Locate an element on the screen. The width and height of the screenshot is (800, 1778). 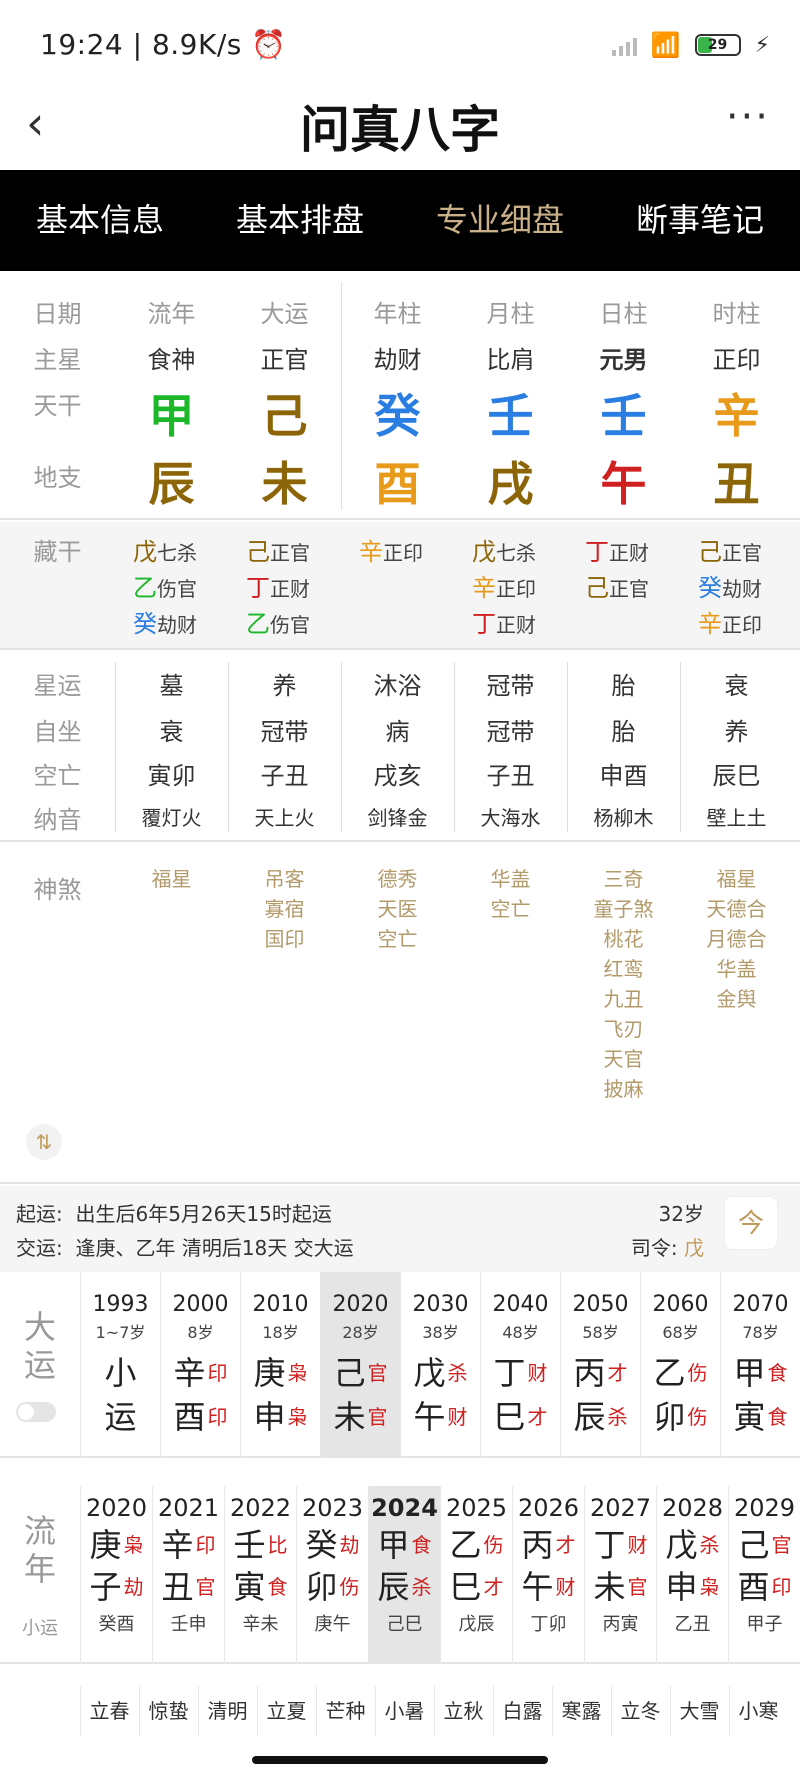
liunian-item: 2025 乙伤巳才戊辰 is located at coordinates (476, 1575).